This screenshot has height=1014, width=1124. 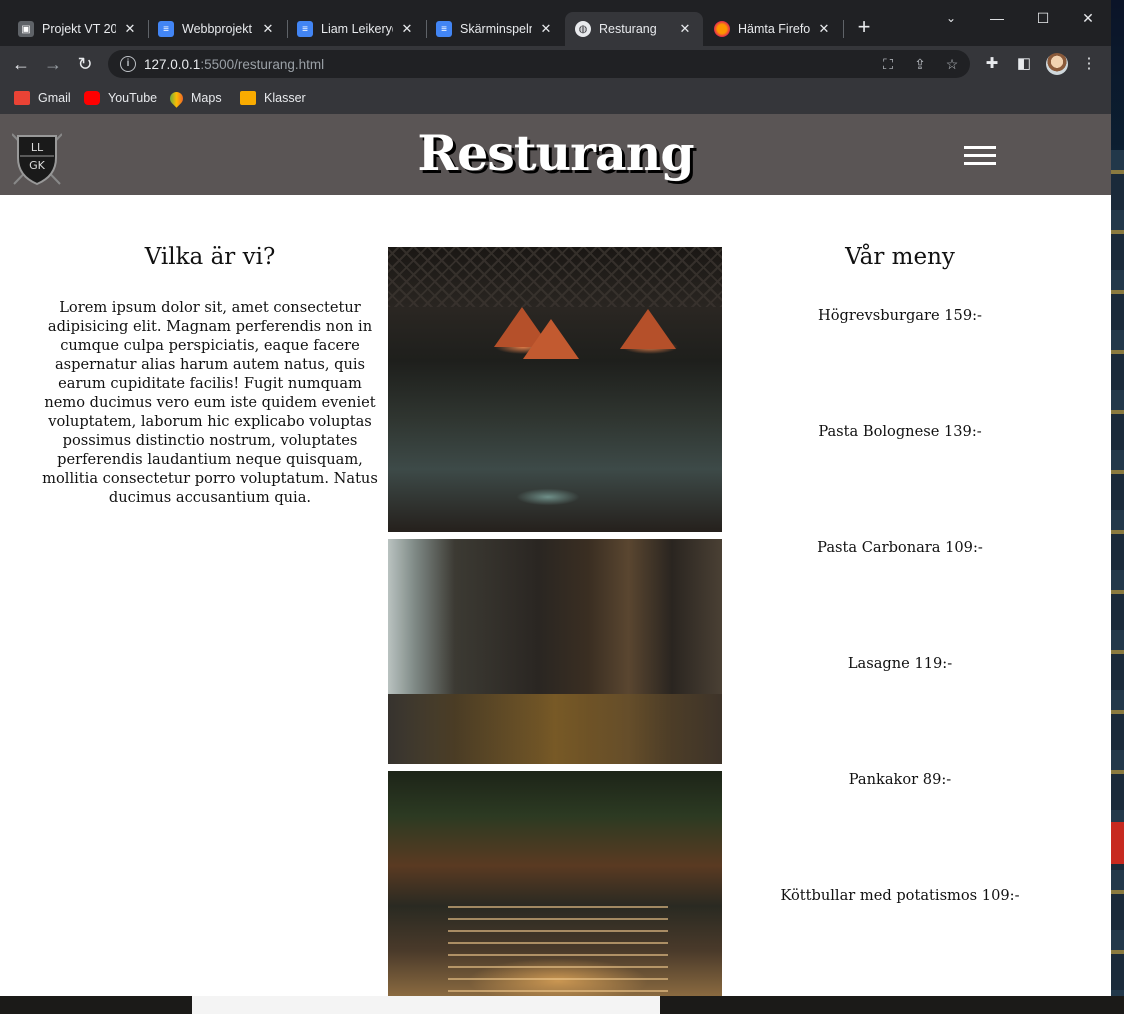 What do you see at coordinates (176, 98) in the screenshot?
I see `maps-icon` at bounding box center [176, 98].